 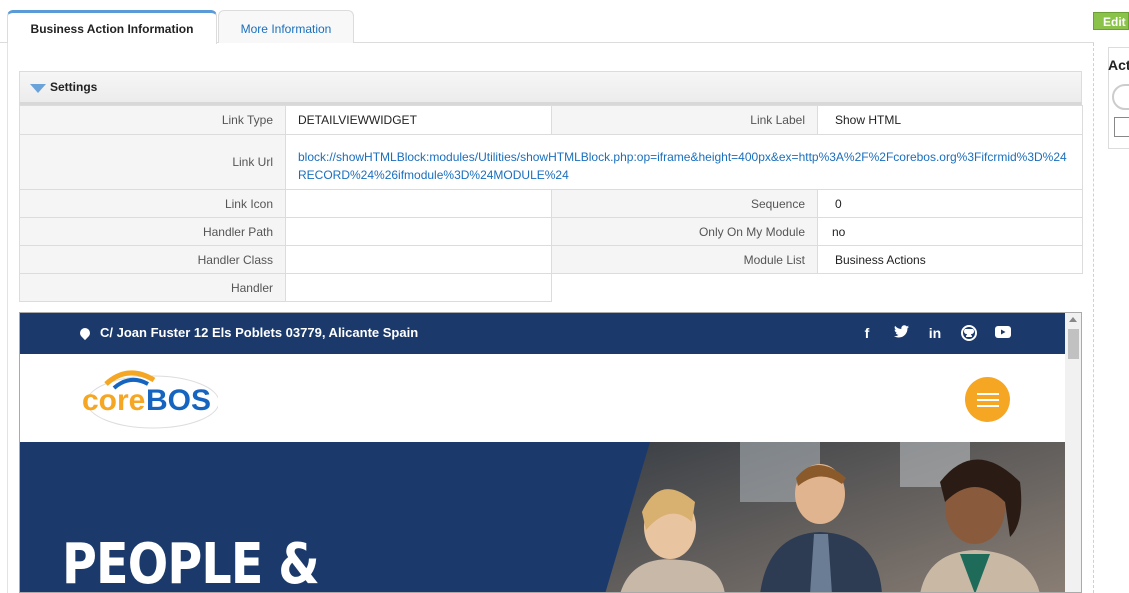 What do you see at coordinates (969, 334) in the screenshot?
I see `github-icon` at bounding box center [969, 334].